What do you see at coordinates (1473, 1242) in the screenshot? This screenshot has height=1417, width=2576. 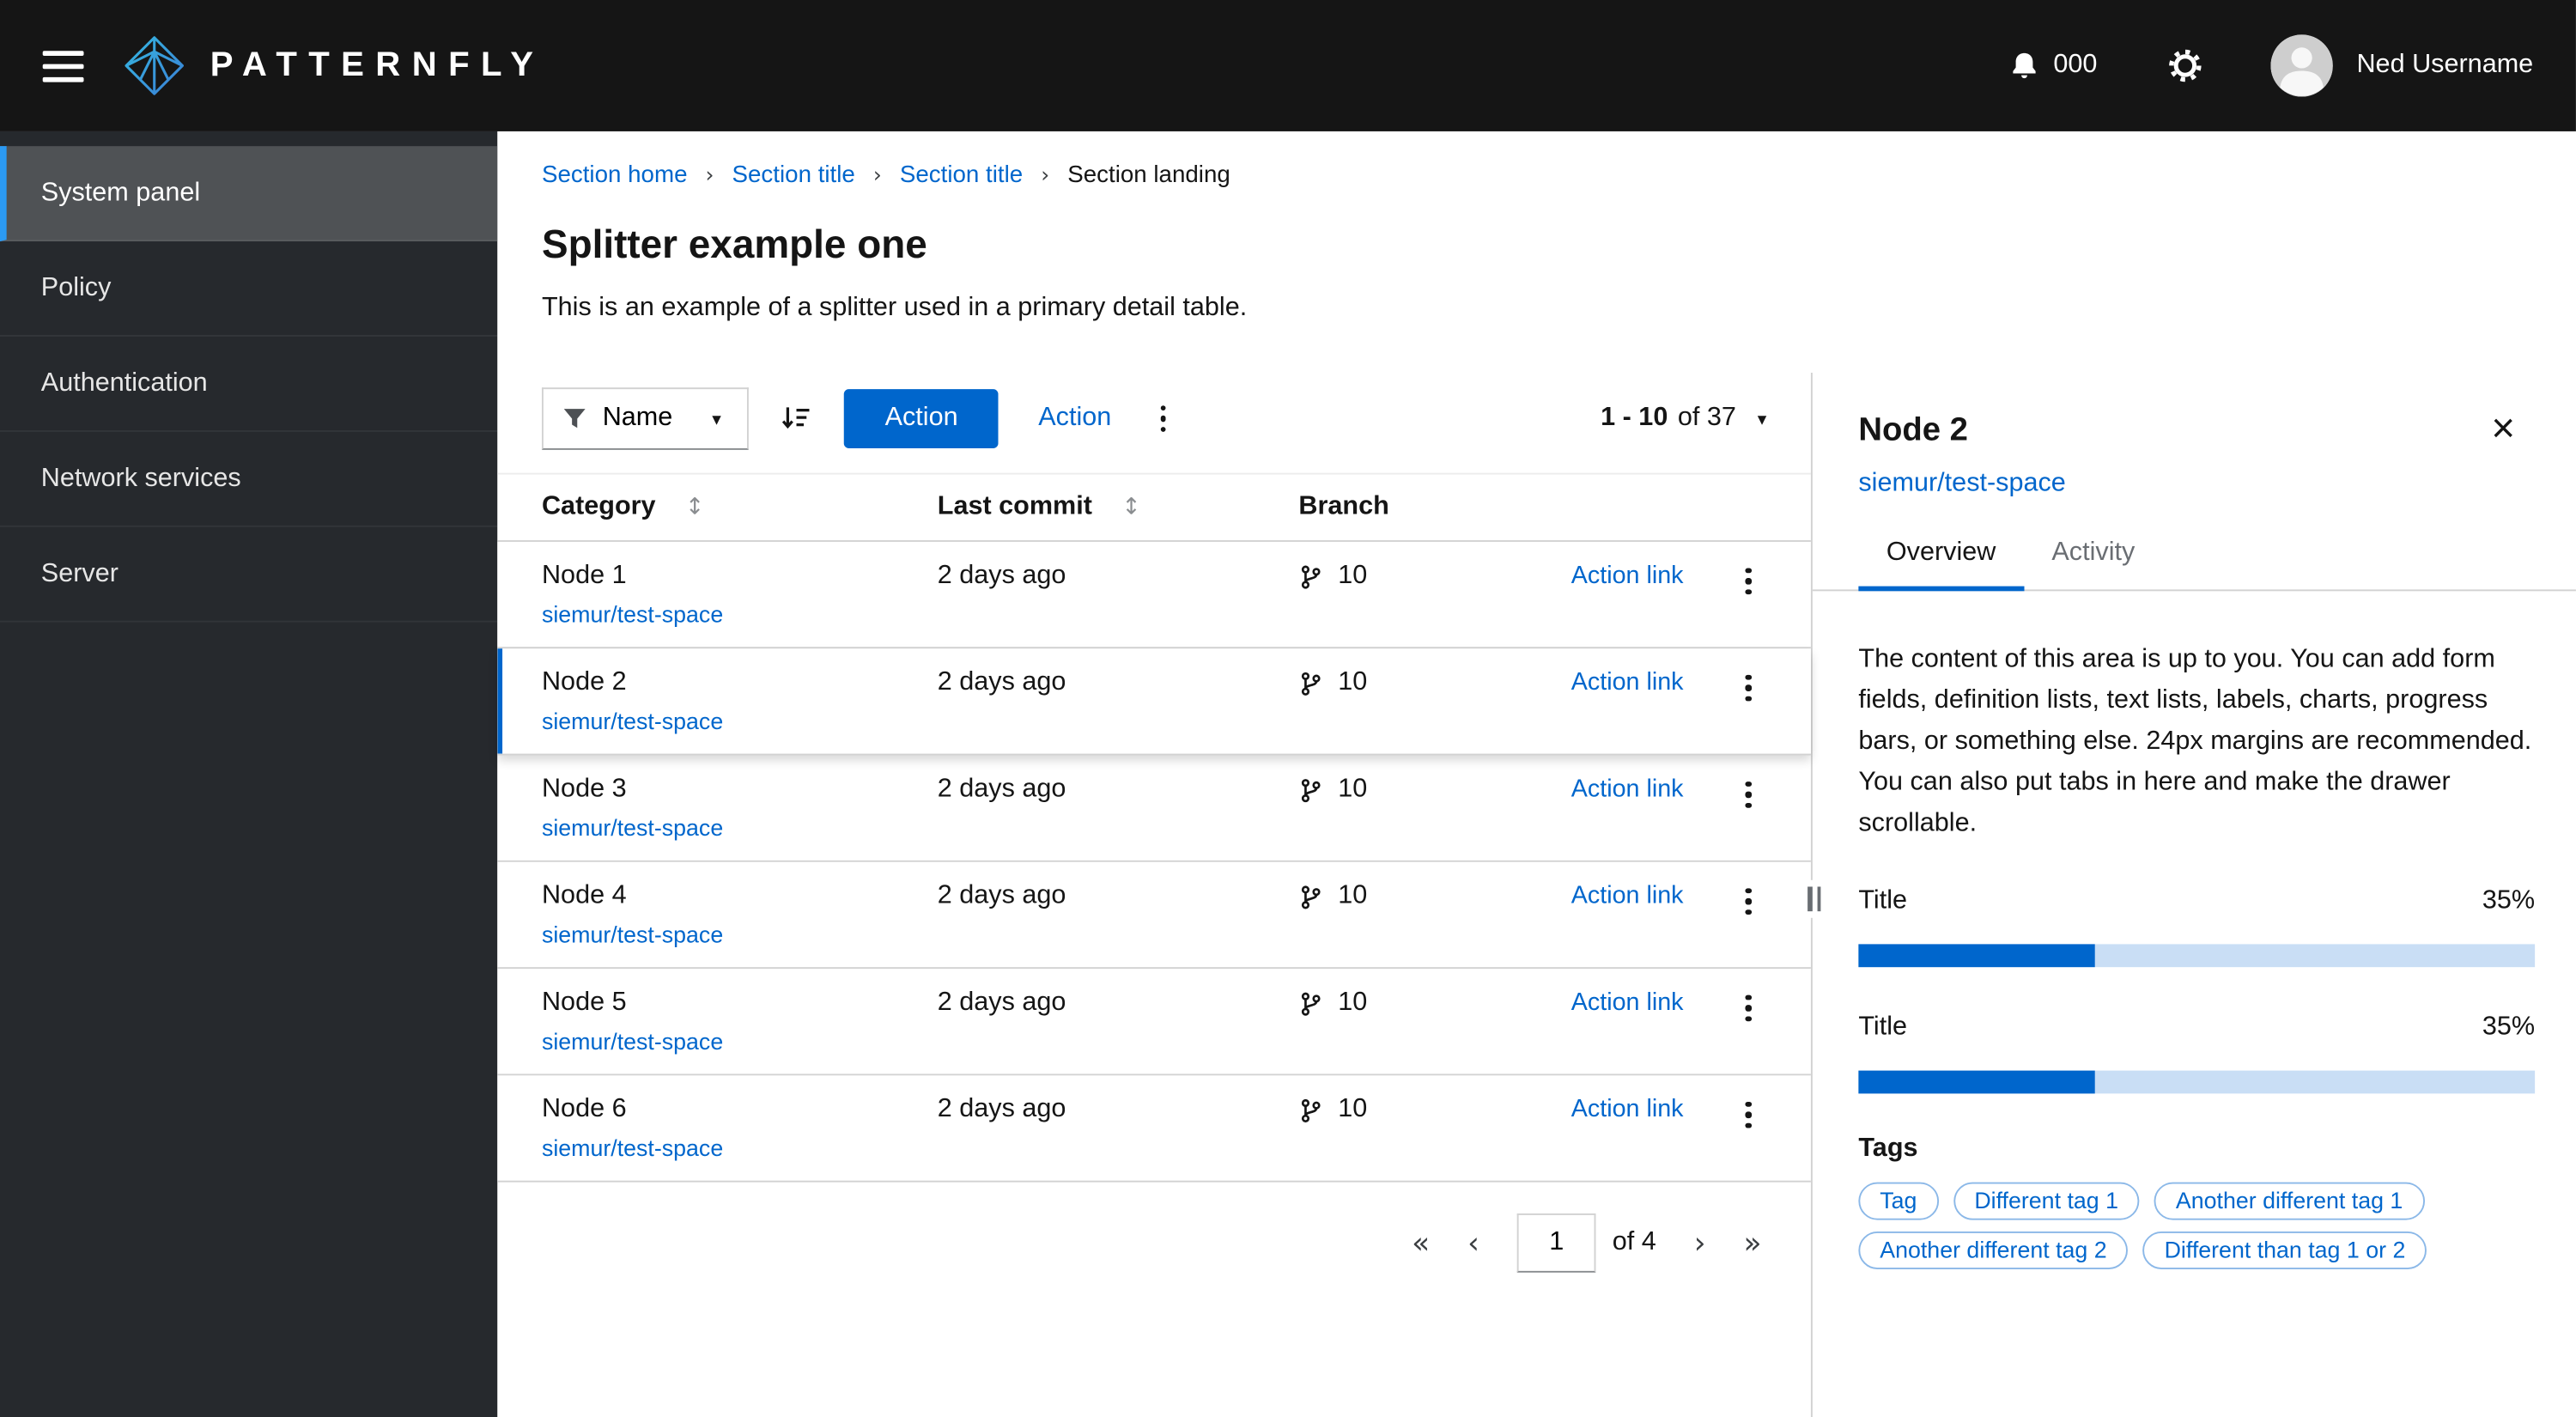 I see `pagination-prev-button: ‹` at bounding box center [1473, 1242].